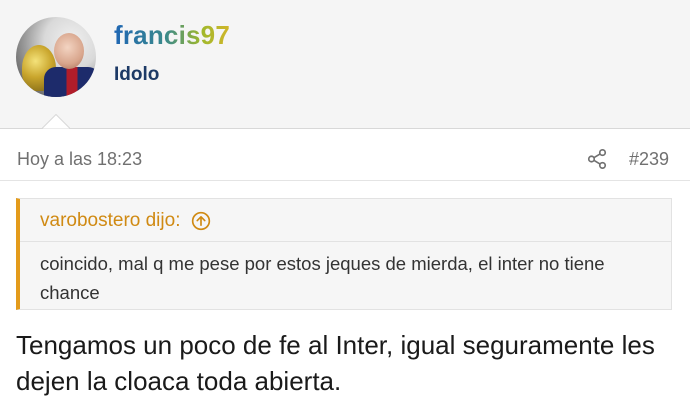 The height and width of the screenshot is (410, 690). Describe the element at coordinates (597, 159) in the screenshot. I see `share-icon` at that location.